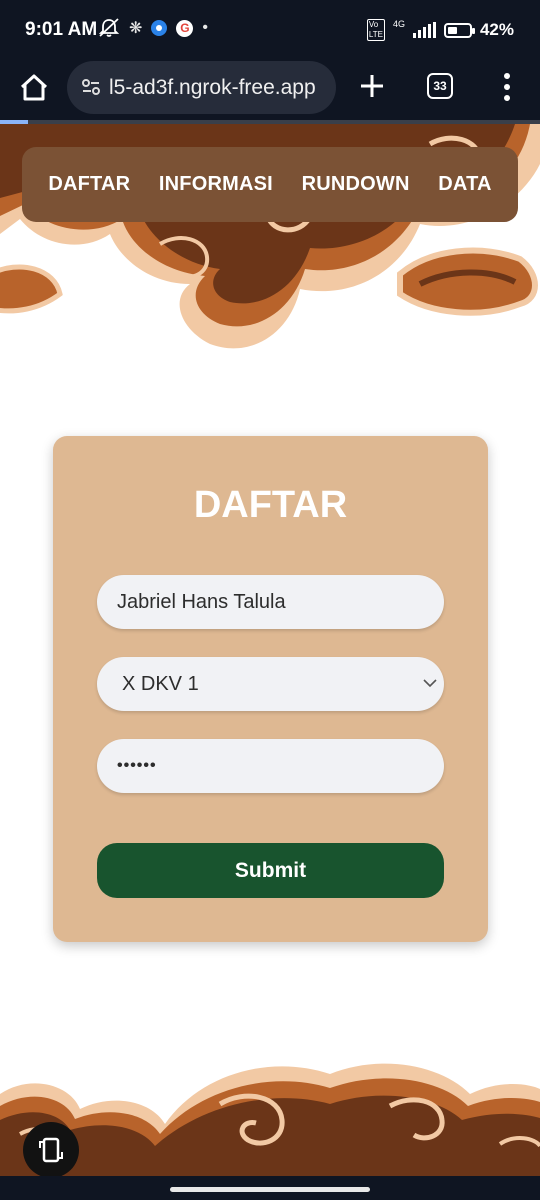  Describe the element at coordinates (61, 29) in the screenshot. I see `status-time: 9:01 AM` at that location.